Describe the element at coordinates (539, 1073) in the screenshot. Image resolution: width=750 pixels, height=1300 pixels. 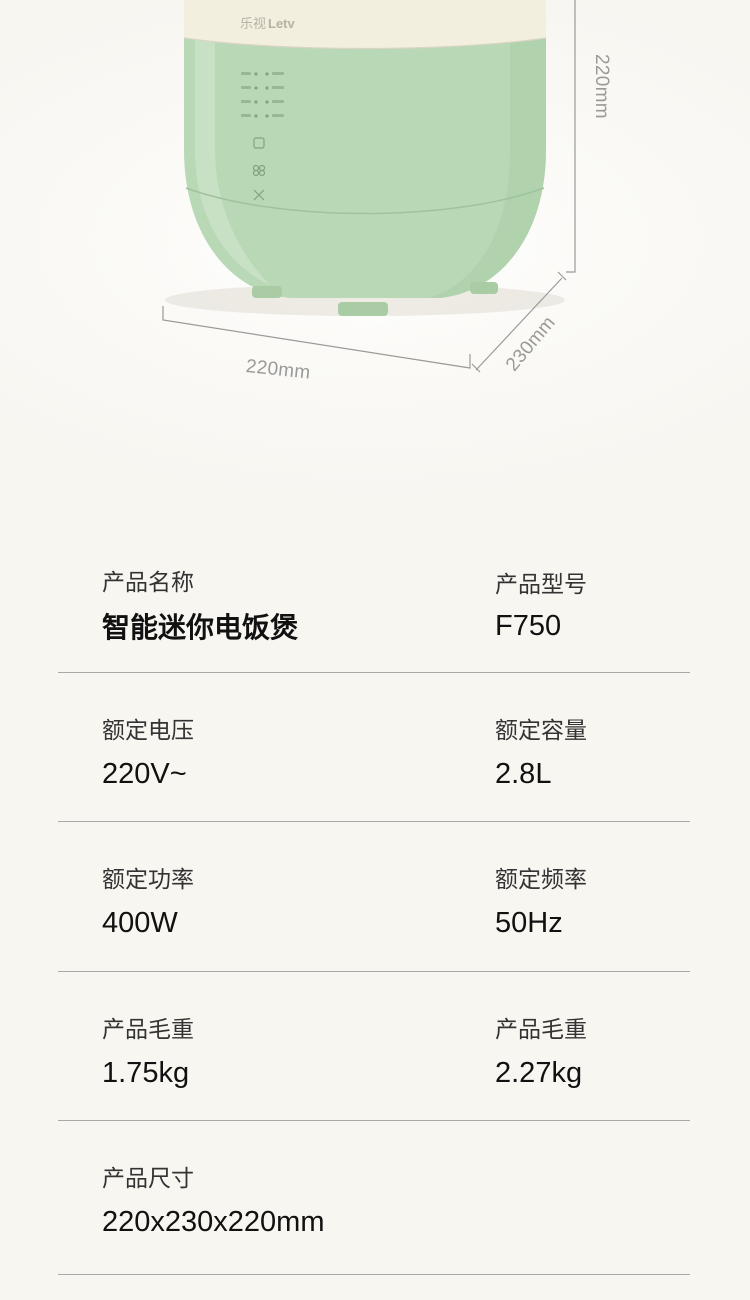
I see `spec-value: 2.27kg` at that location.